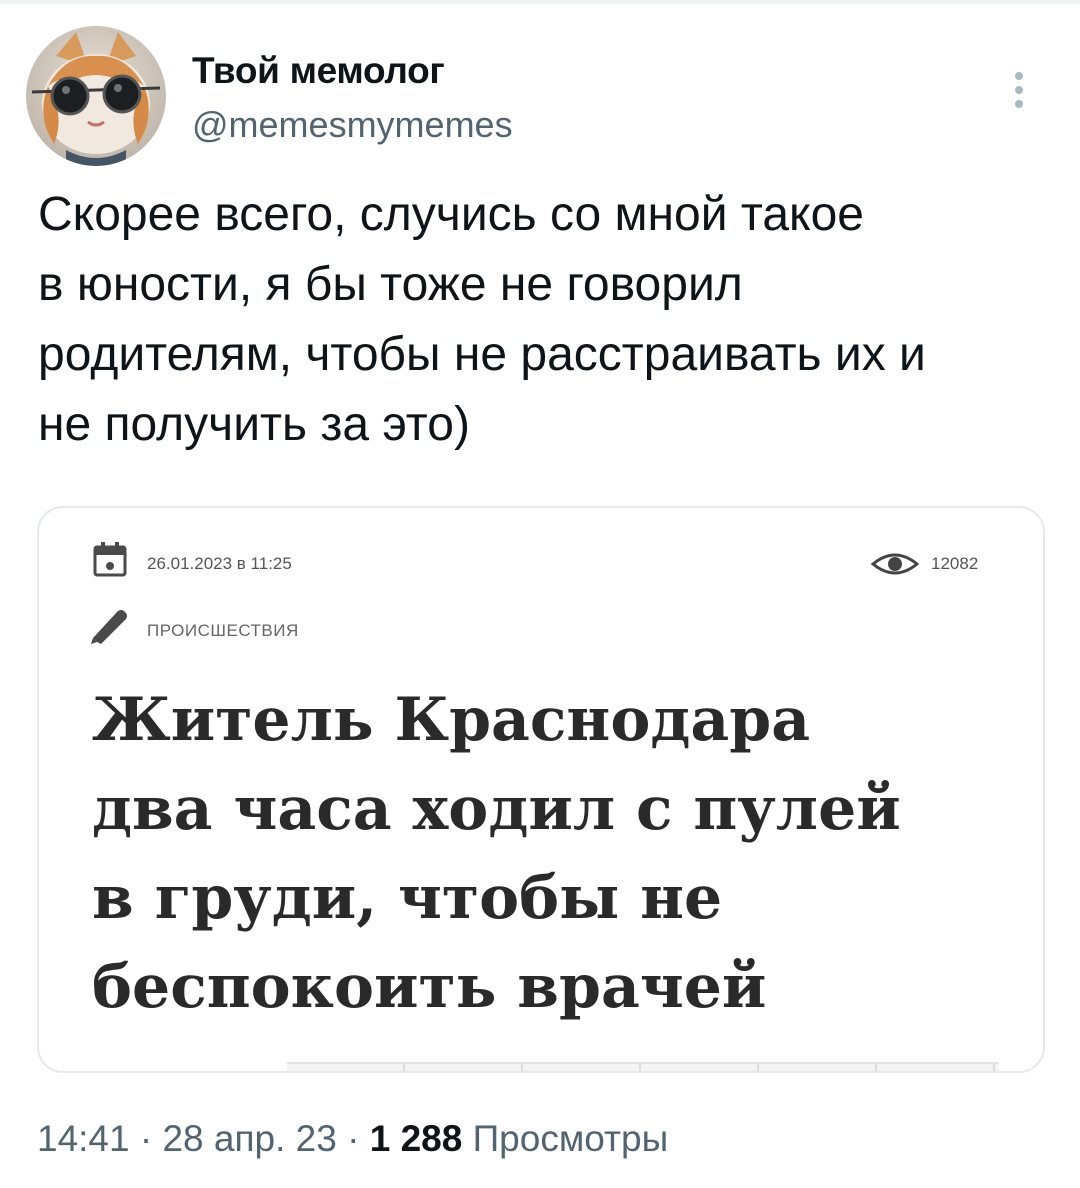 The width and height of the screenshot is (1080, 1188). What do you see at coordinates (110, 559) in the screenshot?
I see `calendar-icon` at bounding box center [110, 559].